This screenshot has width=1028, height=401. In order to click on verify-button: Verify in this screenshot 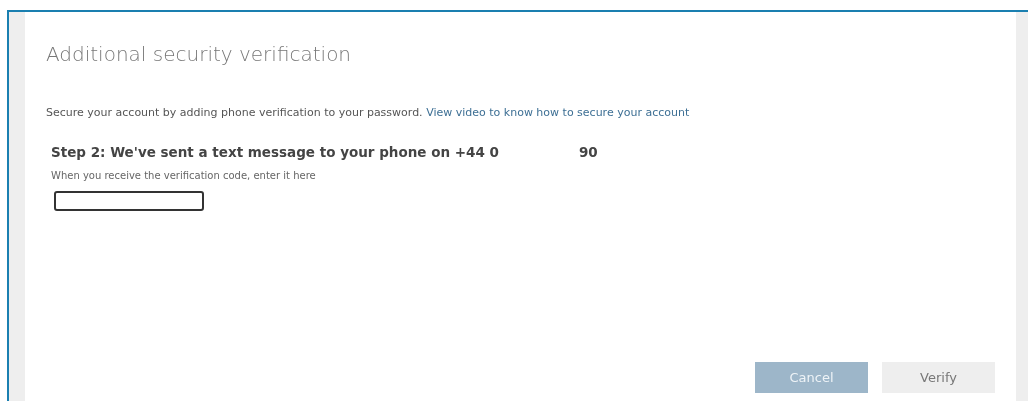, I will do `click(938, 377)`.